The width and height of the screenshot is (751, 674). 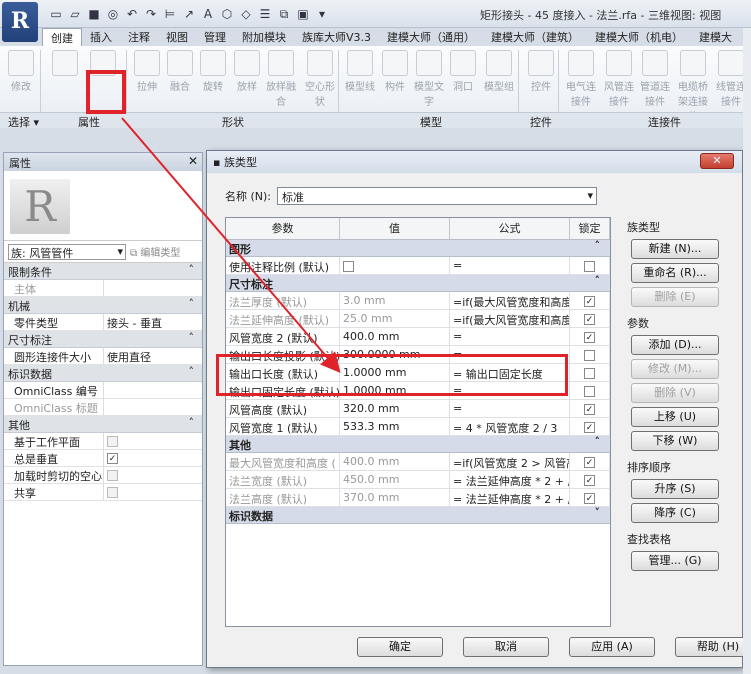 I want to click on checkbox: ✓, so click(x=112, y=458).